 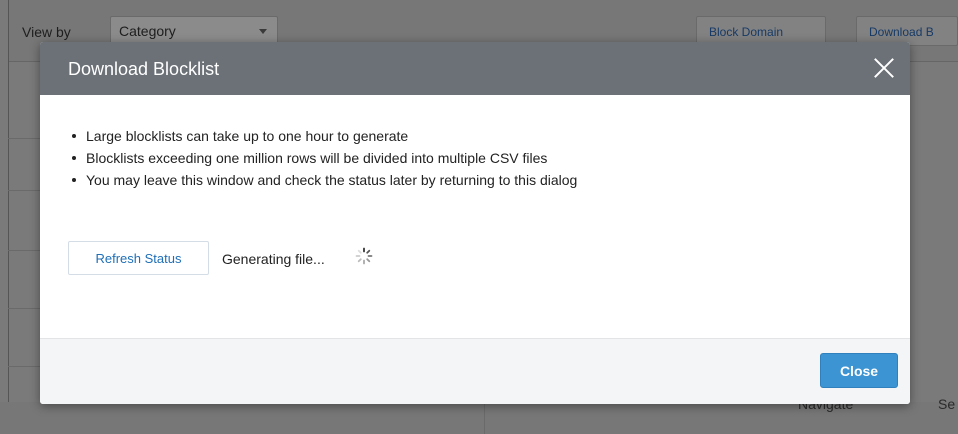 I want to click on dialog-title: Download Blocklist, so click(x=144, y=69).